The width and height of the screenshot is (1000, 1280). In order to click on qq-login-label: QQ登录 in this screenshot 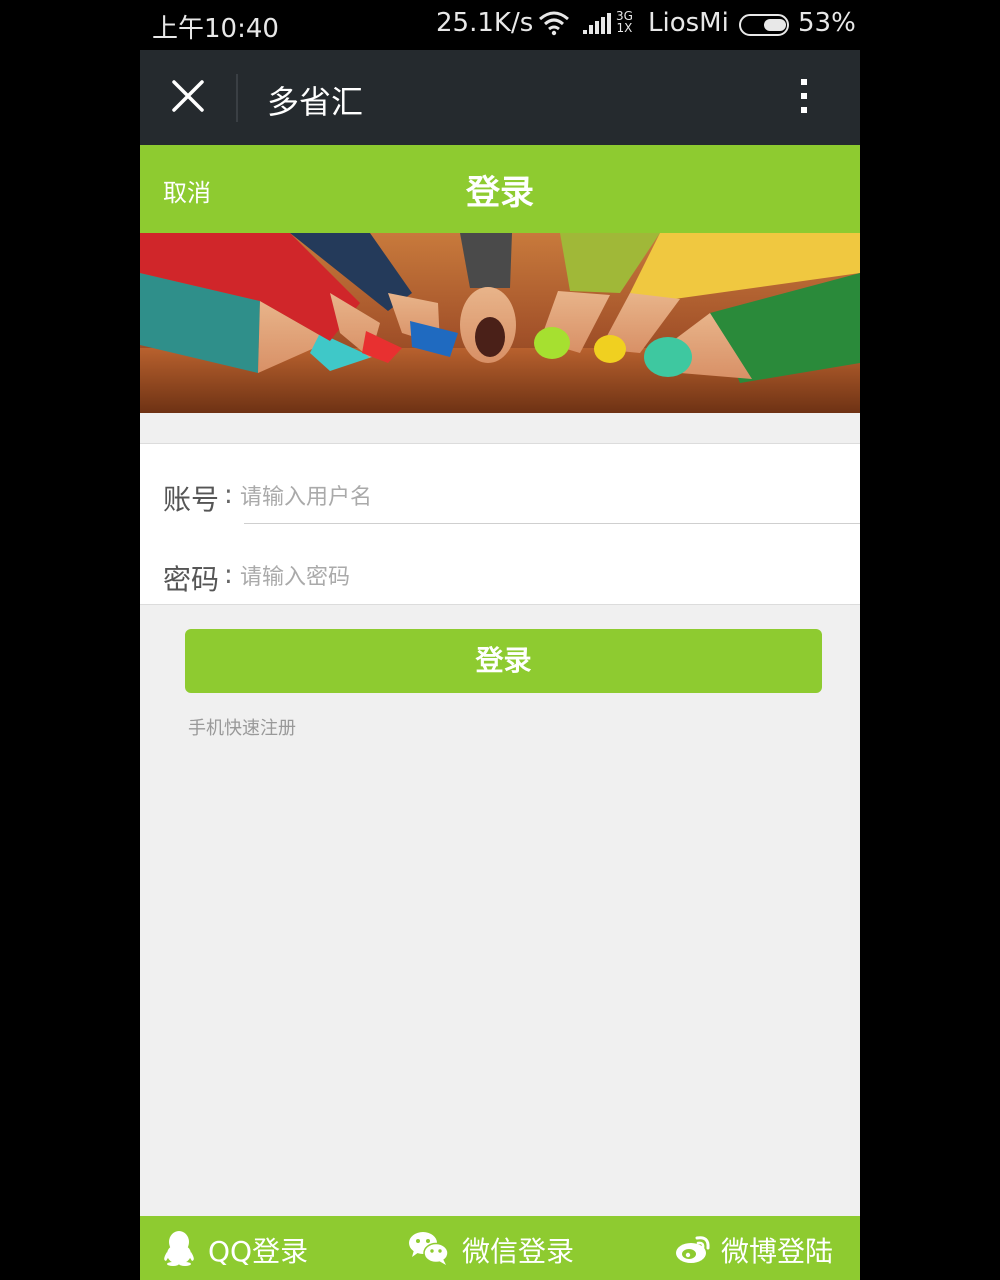, I will do `click(258, 1251)`.